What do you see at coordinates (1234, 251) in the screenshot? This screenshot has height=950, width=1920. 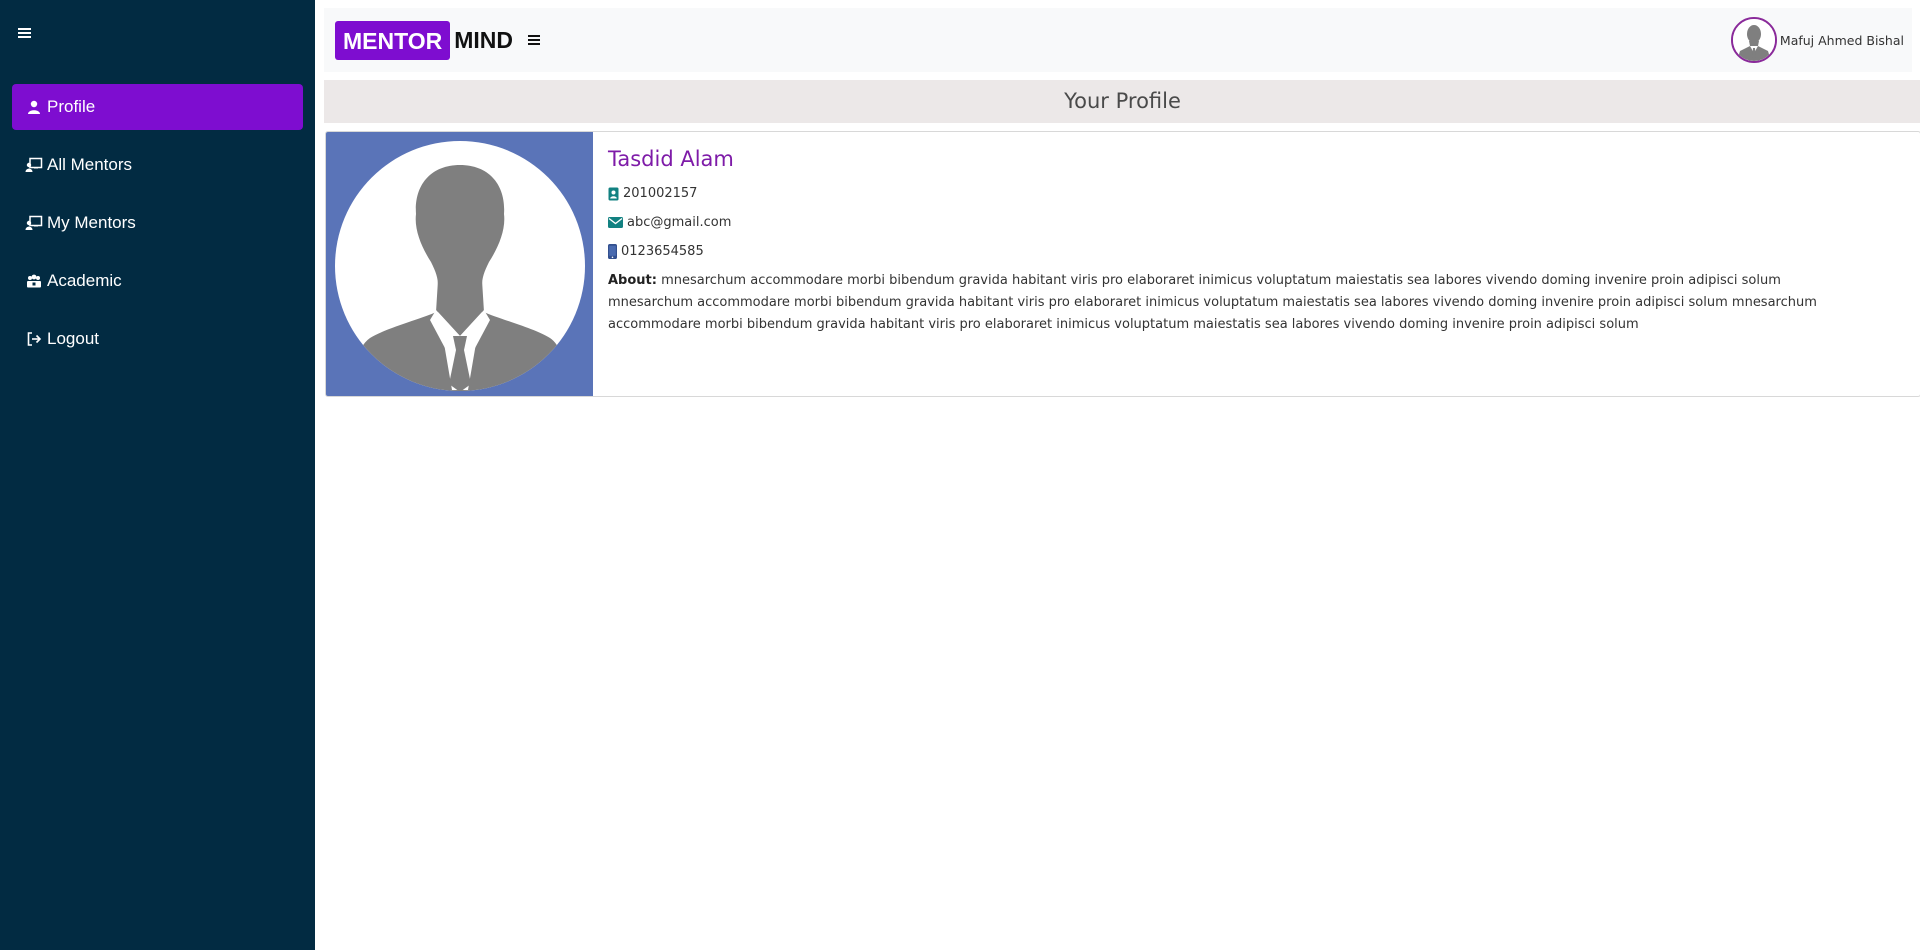 I see `phone-row: 0123654585` at bounding box center [1234, 251].